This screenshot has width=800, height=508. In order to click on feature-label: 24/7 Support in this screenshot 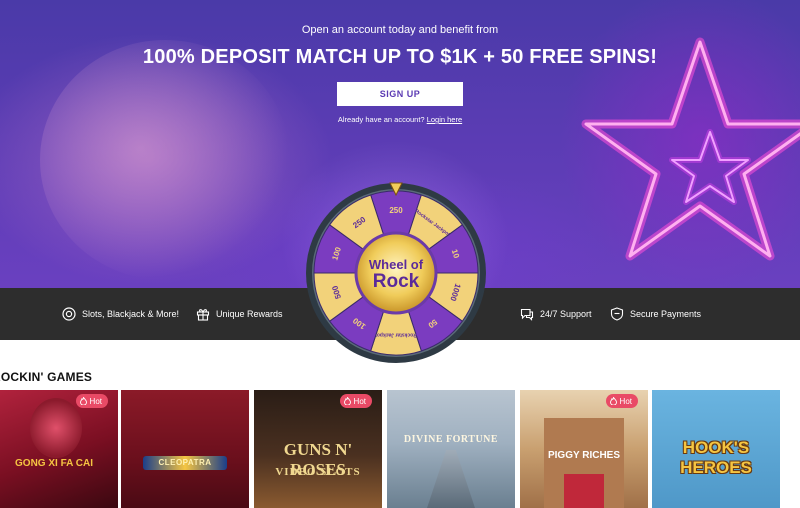, I will do `click(566, 314)`.